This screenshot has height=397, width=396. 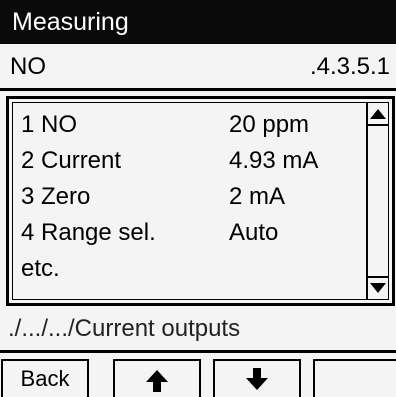 What do you see at coordinates (354, 378) in the screenshot?
I see `softkey-4-button` at bounding box center [354, 378].